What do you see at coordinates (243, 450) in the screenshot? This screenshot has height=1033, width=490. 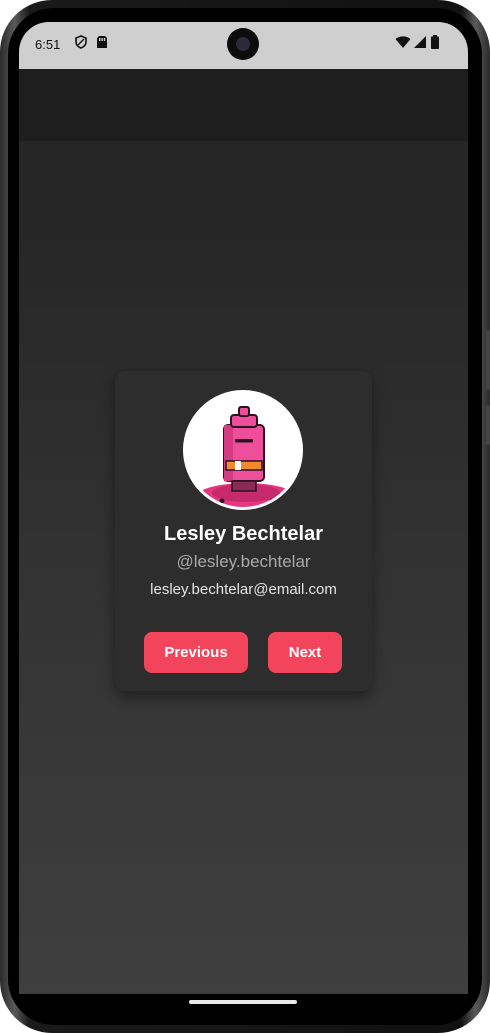 I see `robot-avatar-icon` at bounding box center [243, 450].